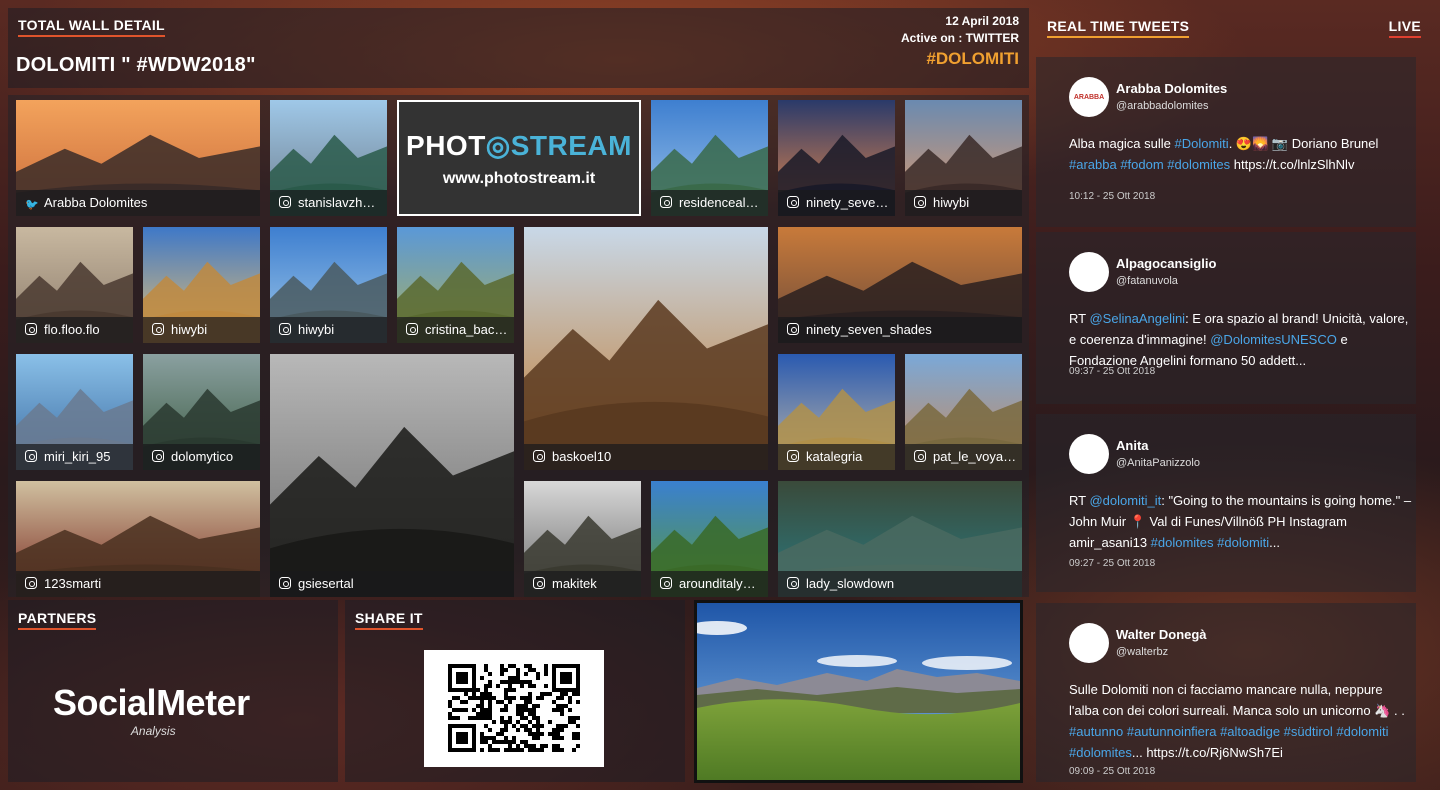 The image size is (1440, 790). Describe the element at coordinates (1273, 339) in the screenshot. I see `tweet-link: @DolomitesUNESCO` at that location.